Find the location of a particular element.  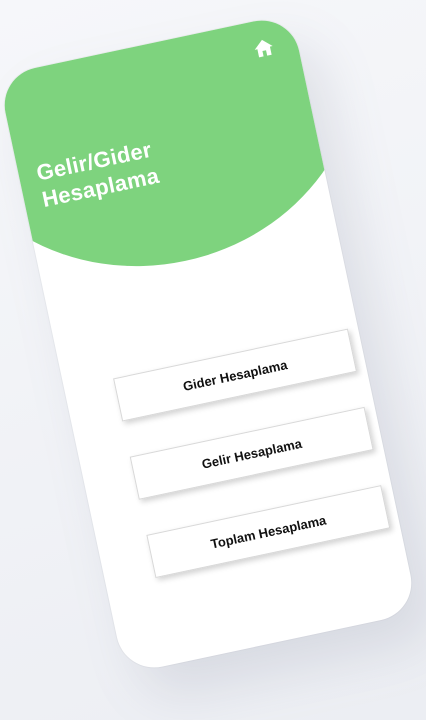

gelir-hesaplama-button: Gelir Hesaplama is located at coordinates (251, 453).